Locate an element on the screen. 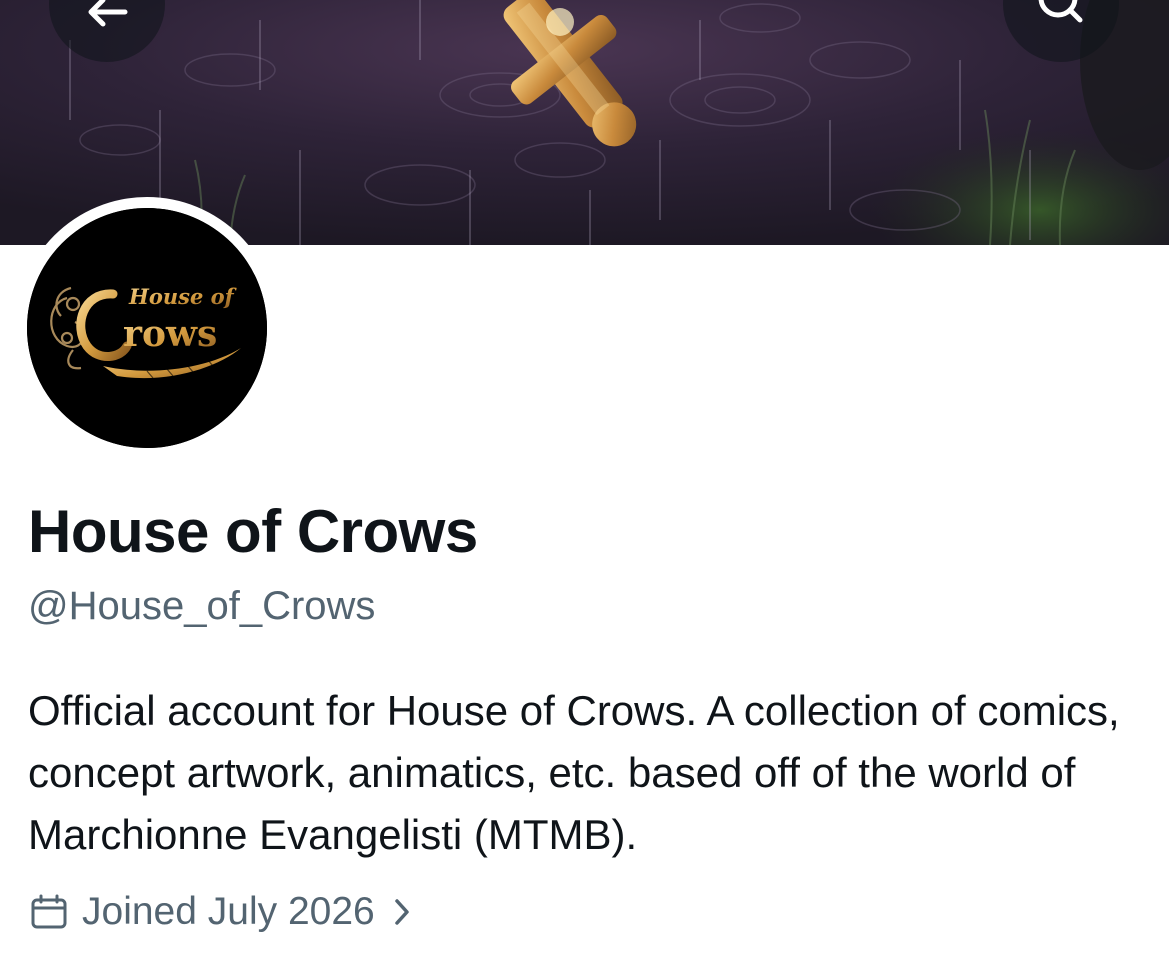 The width and height of the screenshot is (1169, 976). profile-display-name: House of Crows is located at coordinates (253, 531).